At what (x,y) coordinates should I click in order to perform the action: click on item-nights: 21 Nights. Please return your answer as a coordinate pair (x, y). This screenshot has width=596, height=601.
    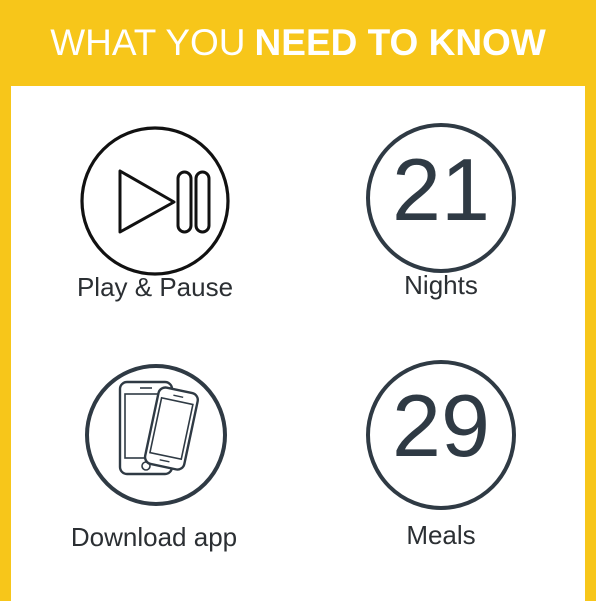
    Looking at the image, I should click on (441, 215).